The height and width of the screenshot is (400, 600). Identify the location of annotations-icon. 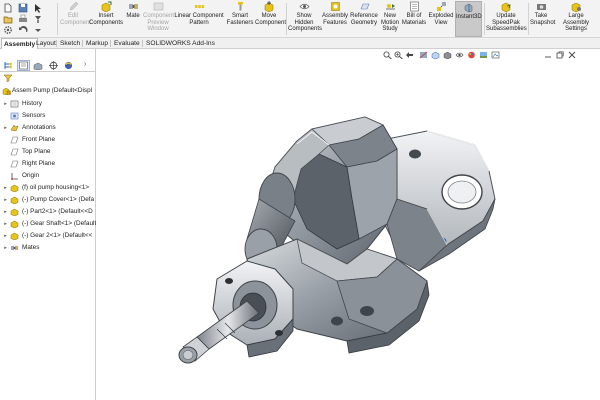
(14, 128).